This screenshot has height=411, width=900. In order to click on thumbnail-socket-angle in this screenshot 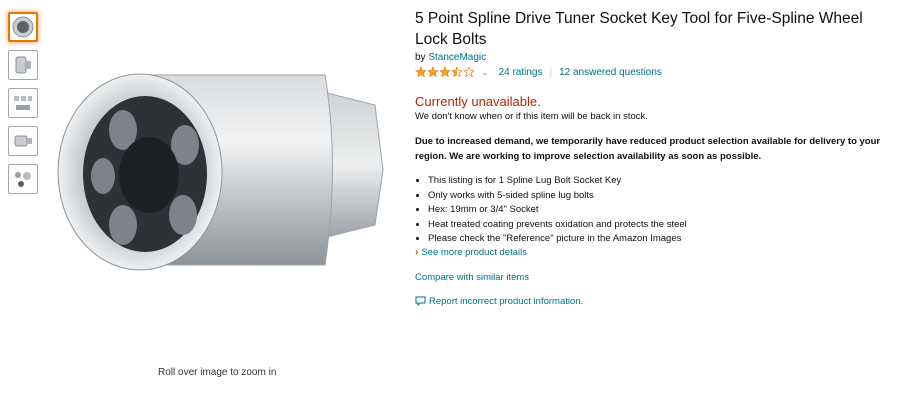, I will do `click(23, 141)`.